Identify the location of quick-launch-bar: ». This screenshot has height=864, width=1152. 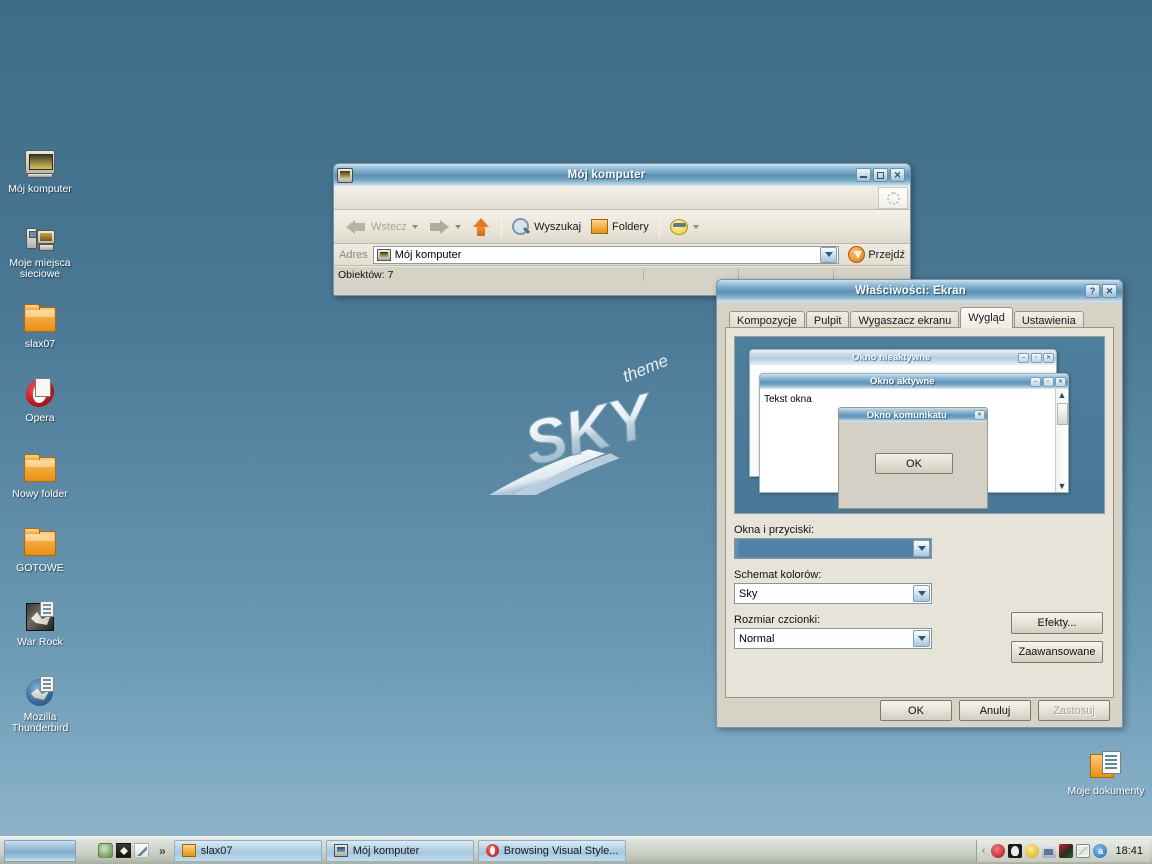
(132, 850).